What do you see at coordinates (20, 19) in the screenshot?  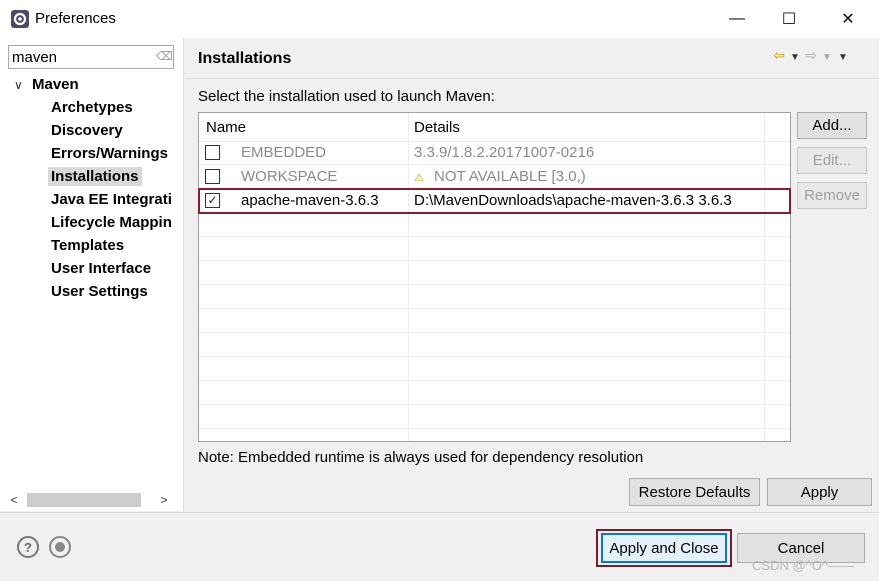 I see `eclipse-preferences-icon` at bounding box center [20, 19].